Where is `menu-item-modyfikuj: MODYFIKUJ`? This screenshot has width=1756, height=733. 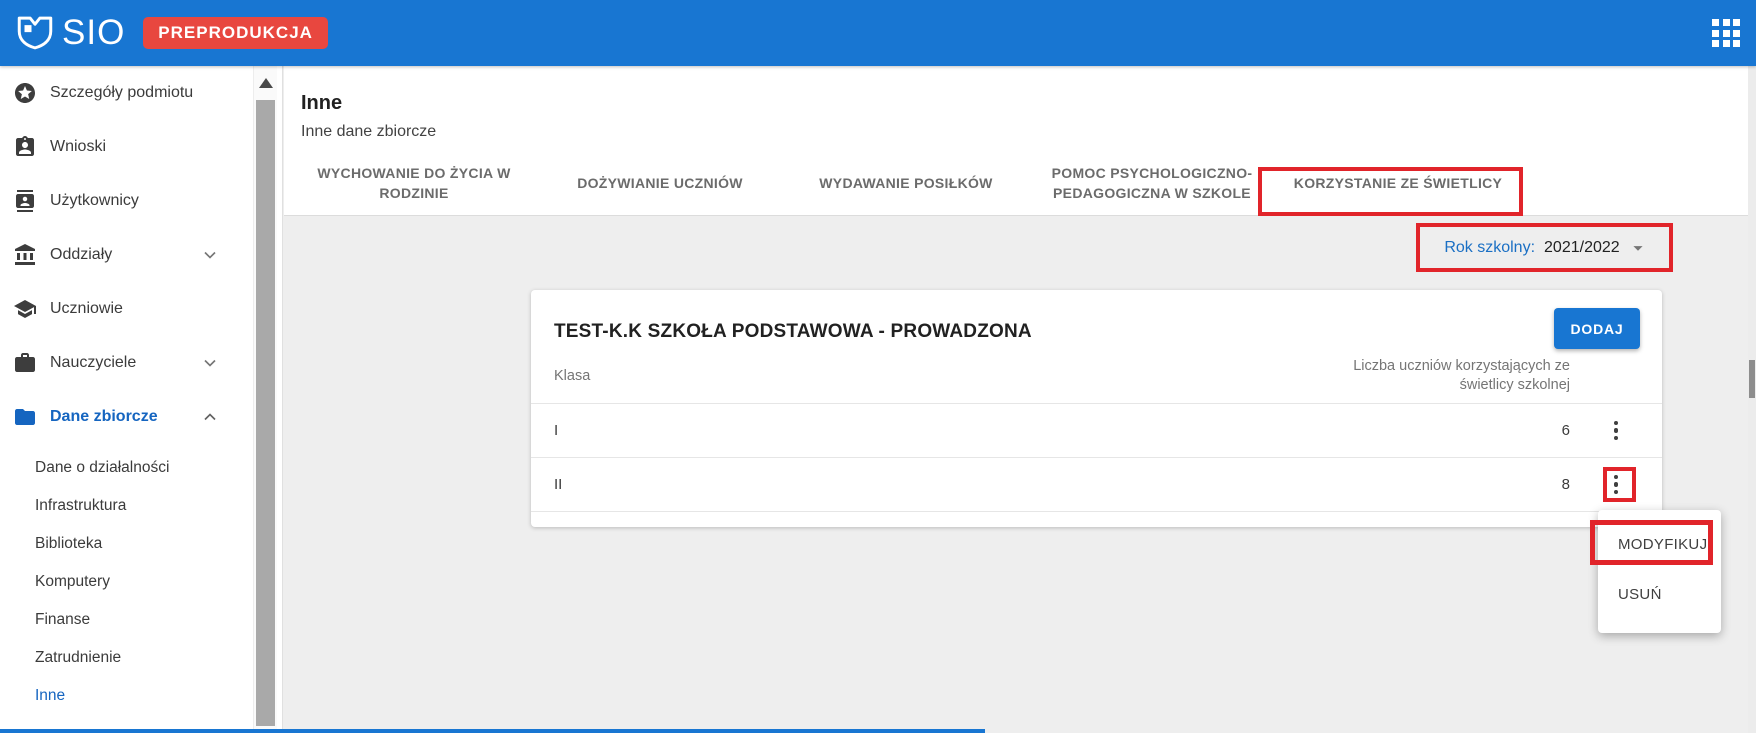
menu-item-modyfikuj: MODYFIKUJ is located at coordinates (1659, 544).